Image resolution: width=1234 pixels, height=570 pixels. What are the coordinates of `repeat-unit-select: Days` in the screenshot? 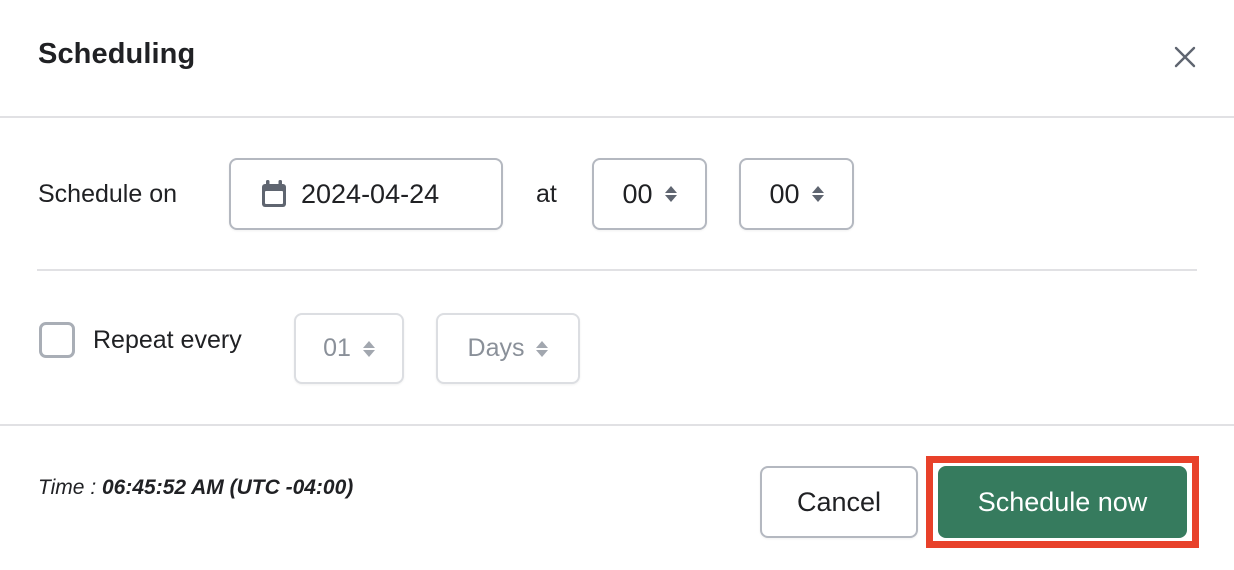 It's located at (508, 348).